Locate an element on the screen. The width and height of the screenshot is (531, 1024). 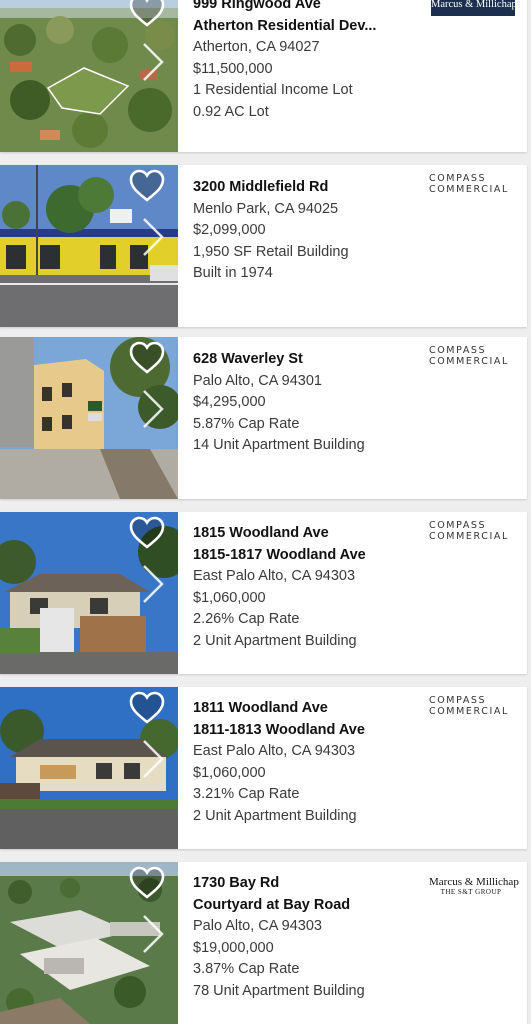
listing-location: Palo Alto, CA 94303 is located at coordinates (257, 926).